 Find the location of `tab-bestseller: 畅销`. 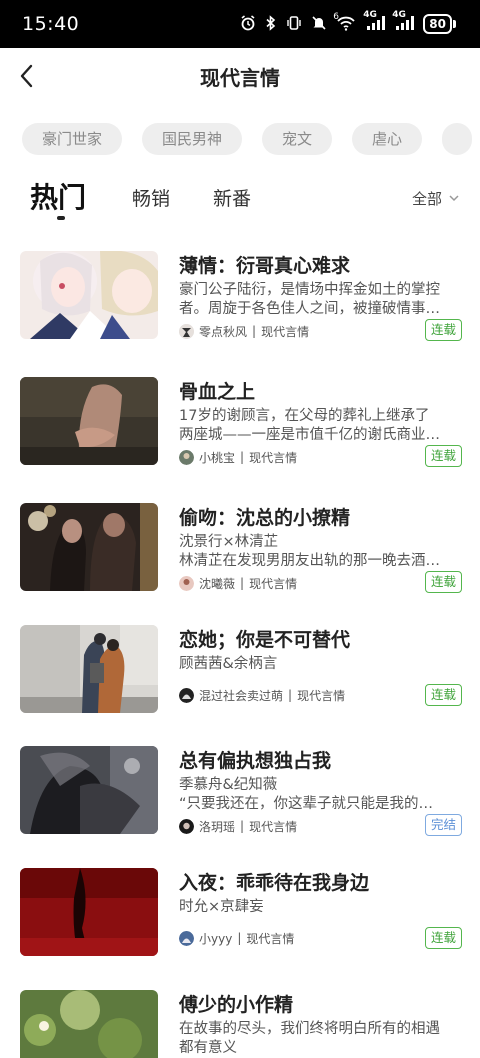

tab-bestseller: 畅销 is located at coordinates (151, 197).